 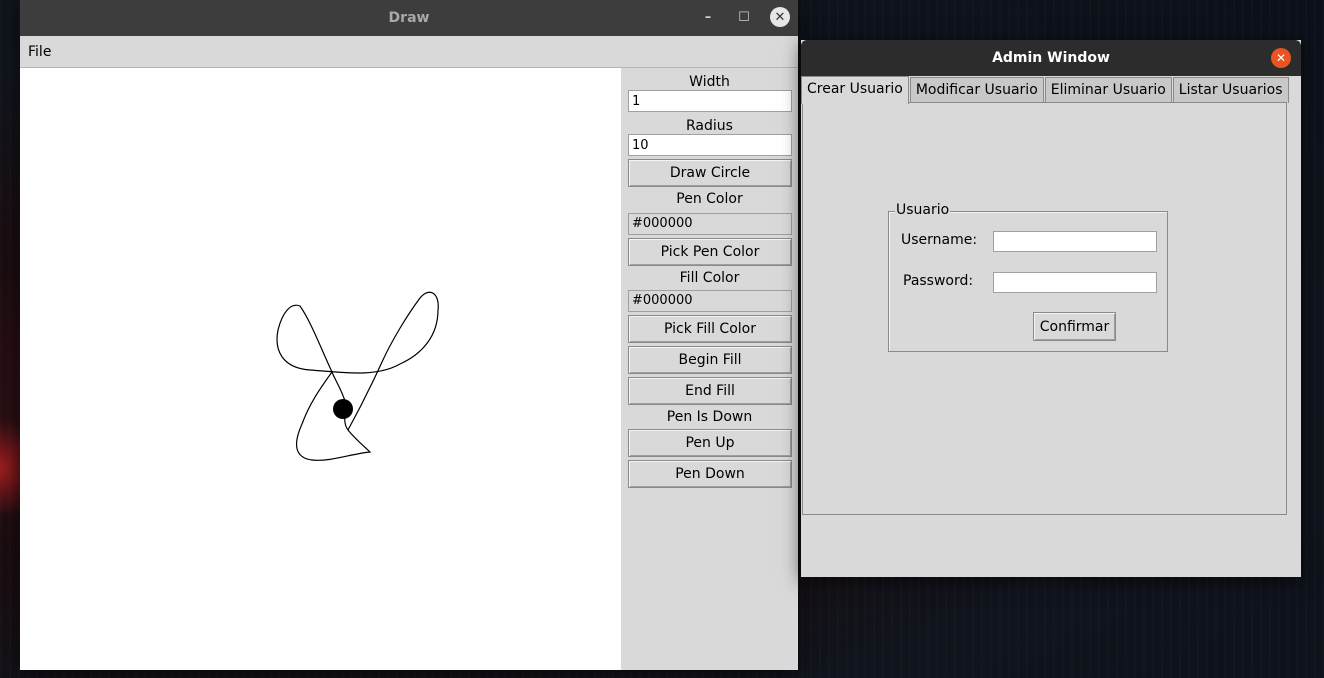 What do you see at coordinates (409, 52) in the screenshot?
I see `menu-bar: File` at bounding box center [409, 52].